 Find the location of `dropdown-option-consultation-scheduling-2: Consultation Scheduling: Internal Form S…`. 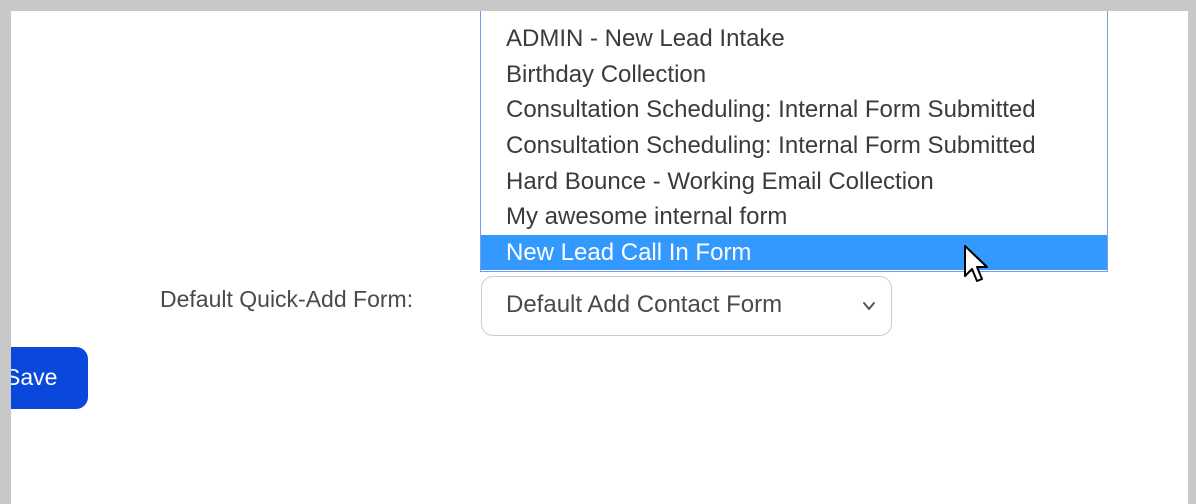

dropdown-option-consultation-scheduling-2: Consultation Scheduling: Internal Form S… is located at coordinates (794, 145).